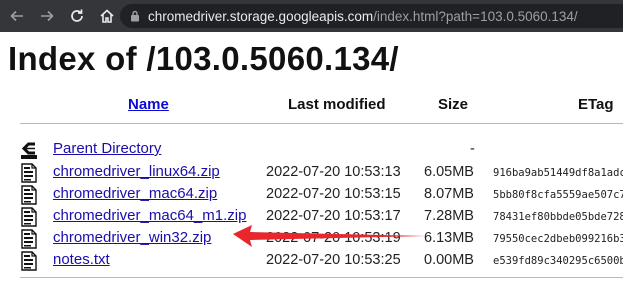 The height and width of the screenshot is (290, 623). What do you see at coordinates (449, 216) in the screenshot?
I see `file-size: 7.28MB` at bounding box center [449, 216].